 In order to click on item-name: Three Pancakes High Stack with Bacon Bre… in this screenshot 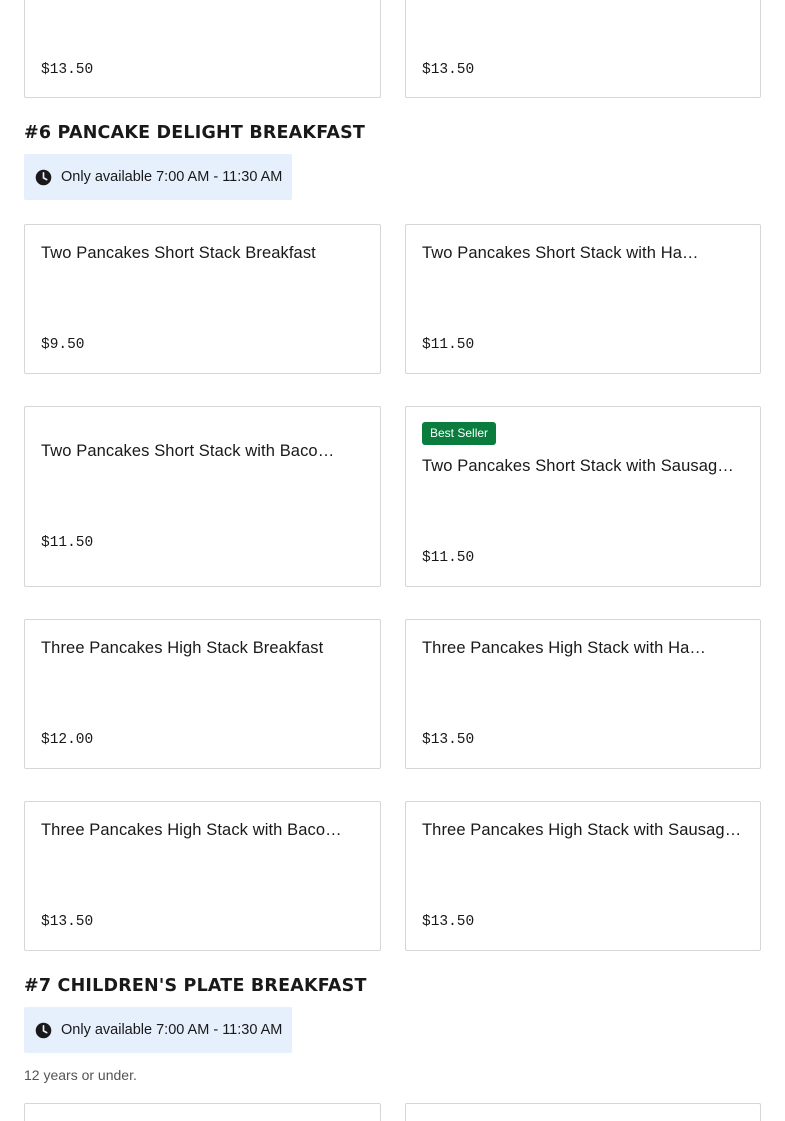, I will do `click(192, 830)`.